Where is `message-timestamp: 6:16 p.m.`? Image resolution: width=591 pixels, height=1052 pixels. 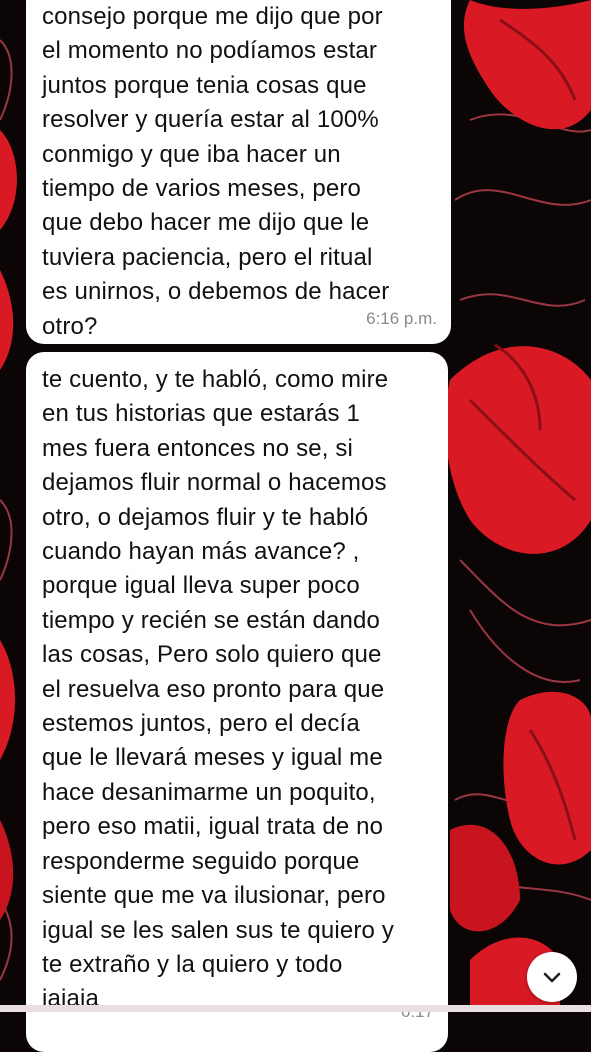
message-timestamp: 6:16 p.m. is located at coordinates (401, 318).